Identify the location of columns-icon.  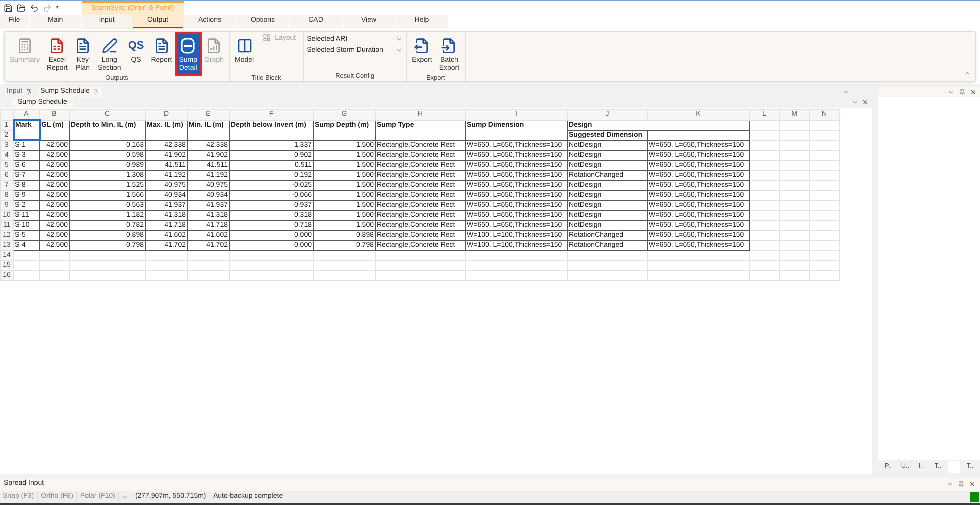
(244, 46).